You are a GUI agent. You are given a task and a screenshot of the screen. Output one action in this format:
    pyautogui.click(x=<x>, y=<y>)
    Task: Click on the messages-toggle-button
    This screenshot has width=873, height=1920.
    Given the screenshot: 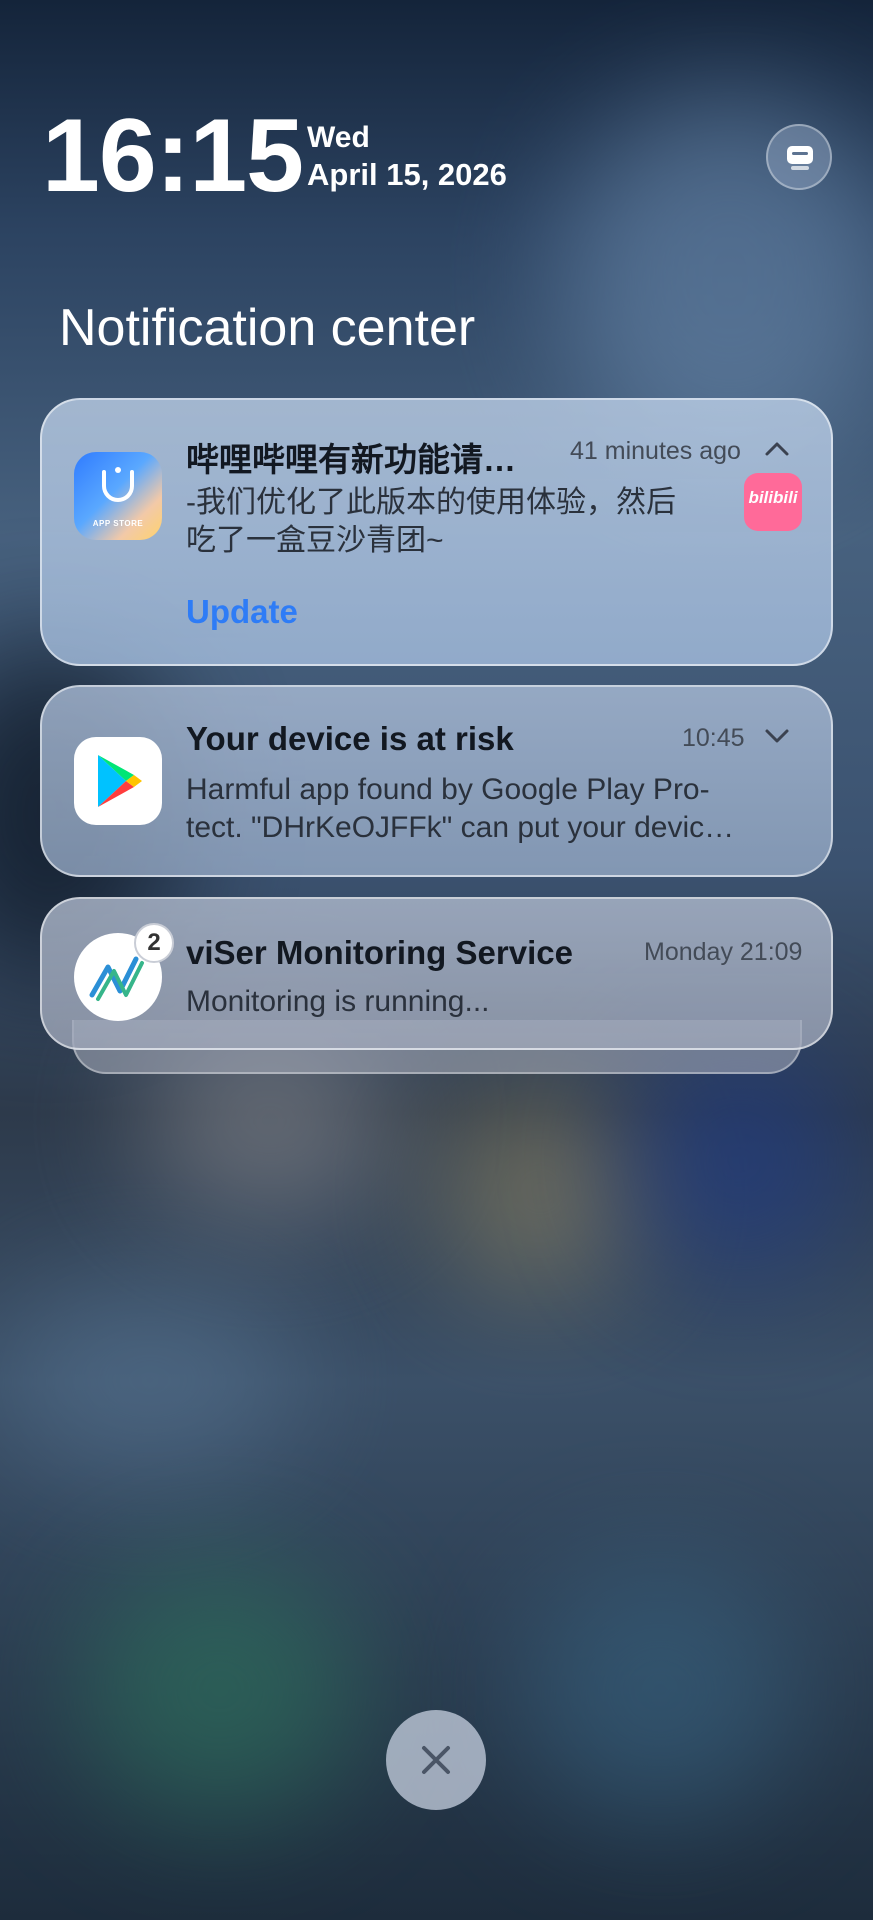 What is the action you would take?
    pyautogui.click(x=799, y=157)
    